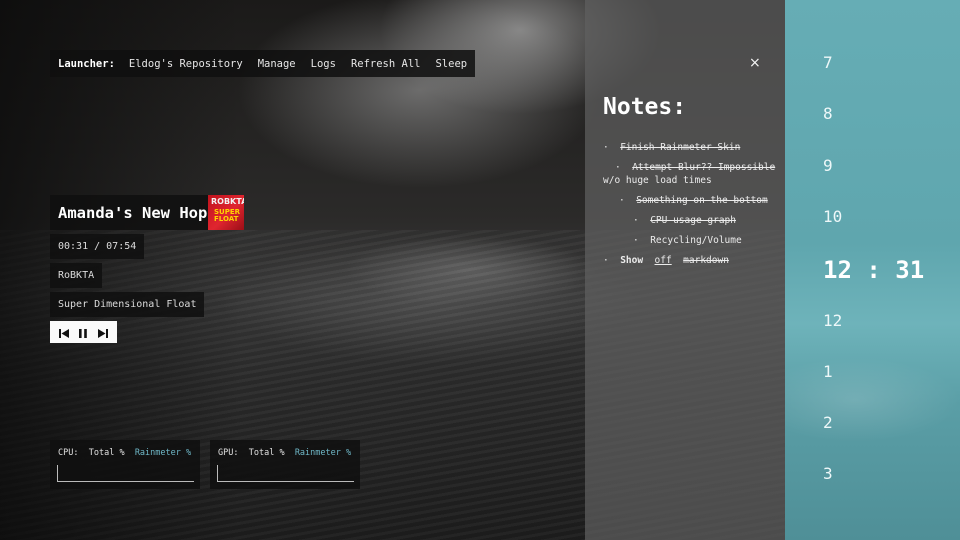 This screenshot has width=960, height=540. What do you see at coordinates (706, 260) in the screenshot?
I see `note-text-markdown: markdown` at bounding box center [706, 260].